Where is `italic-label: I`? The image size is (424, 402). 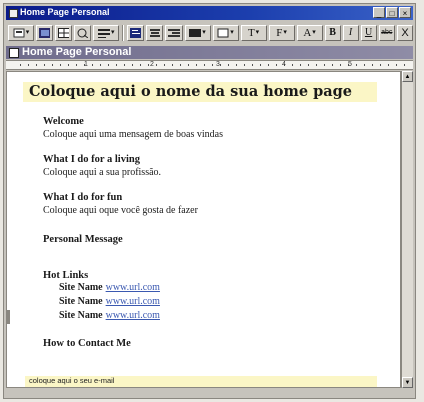
italic-label: I is located at coordinates (350, 32).